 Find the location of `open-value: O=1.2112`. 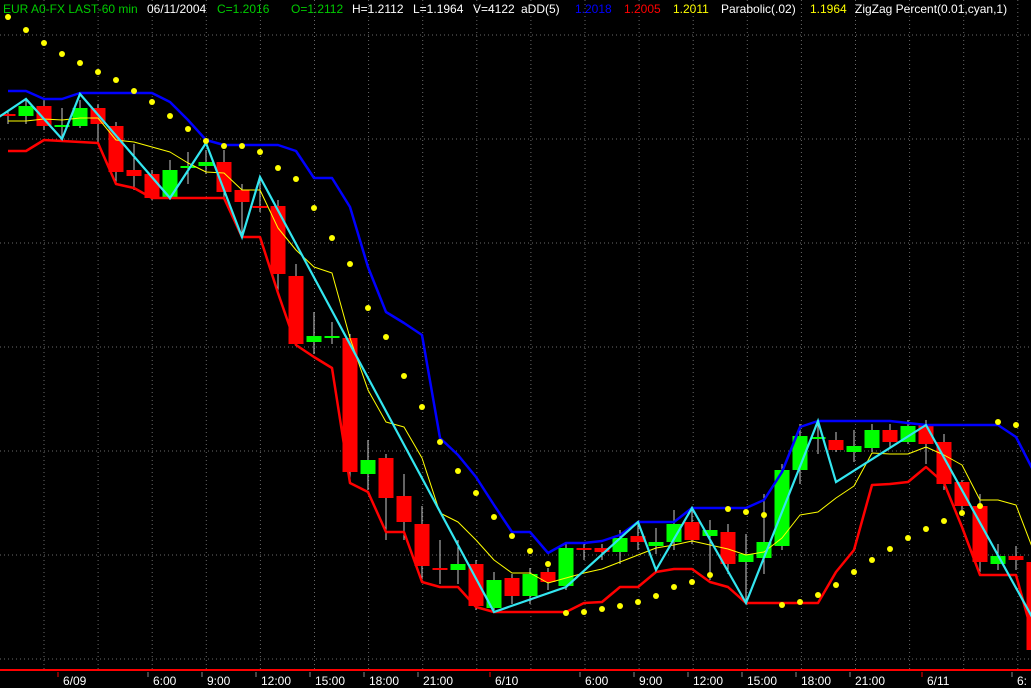

open-value: O=1.2112 is located at coordinates (317, 9).